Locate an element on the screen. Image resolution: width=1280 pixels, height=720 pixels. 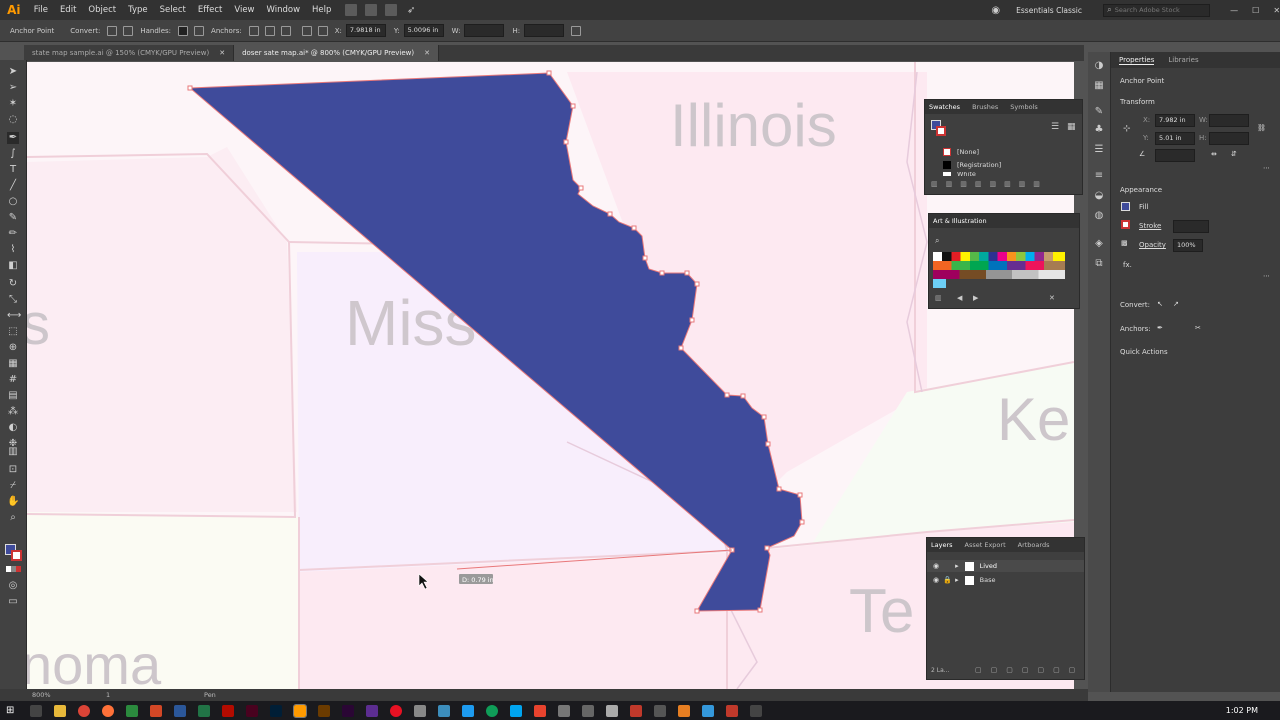
artboard-tool-icon: ⊡ is located at coordinates (13, 470).